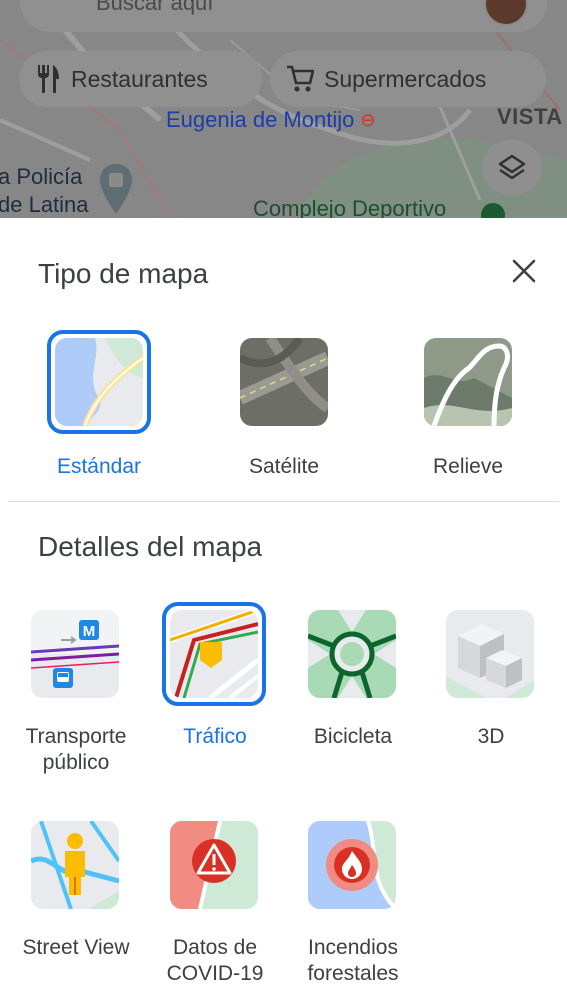 The height and width of the screenshot is (1000, 567). I want to click on search-placeholder: Buscar aquí, so click(155, 7).